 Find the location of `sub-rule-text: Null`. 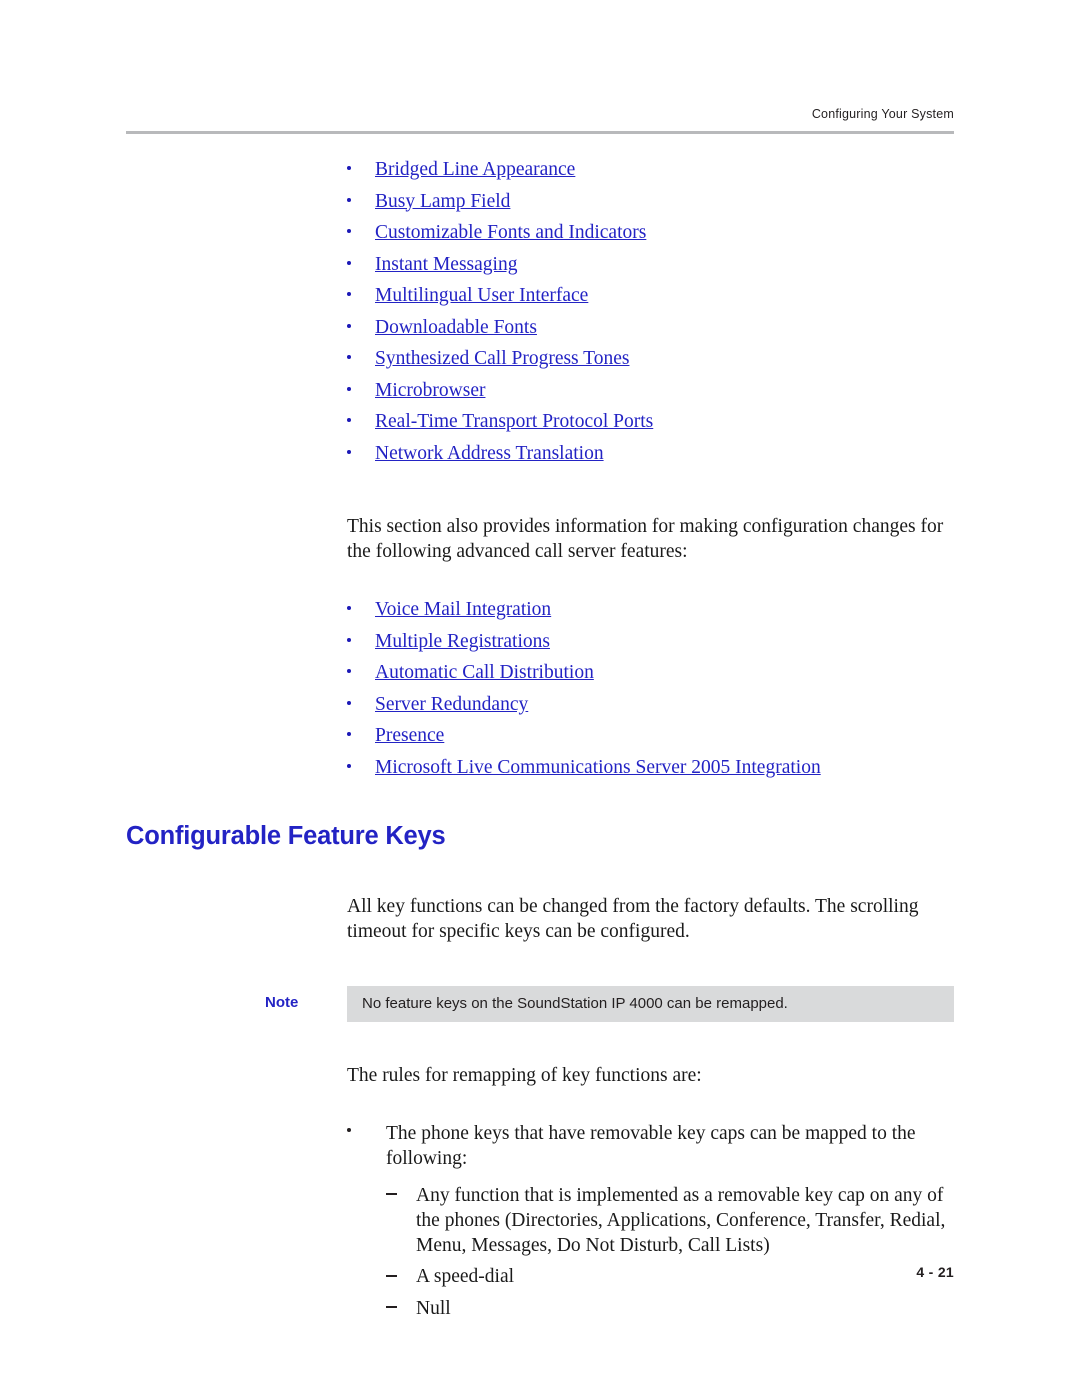

sub-rule-text: Null is located at coordinates (433, 1308).